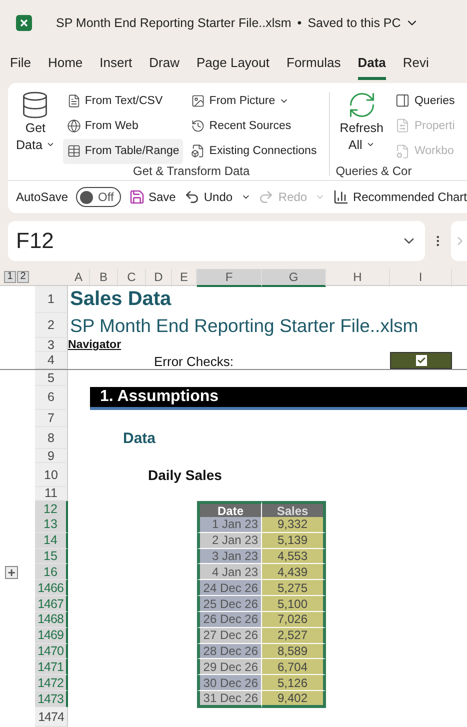 The width and height of the screenshot is (467, 727). I want to click on table-cell: 30 Dec 26, so click(229, 683).